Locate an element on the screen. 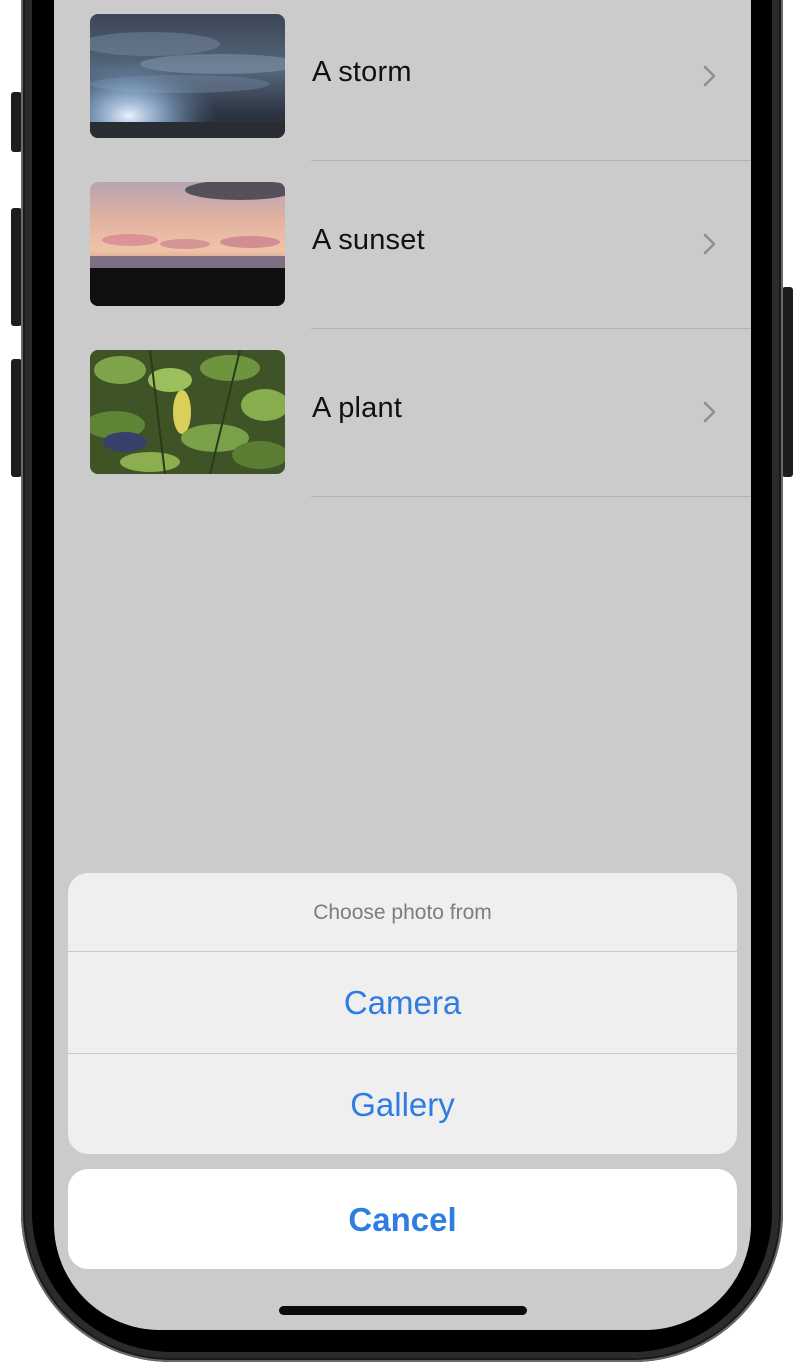 This screenshot has width=804, height=1368. gallery-option-button: Gallery is located at coordinates (402, 1104).